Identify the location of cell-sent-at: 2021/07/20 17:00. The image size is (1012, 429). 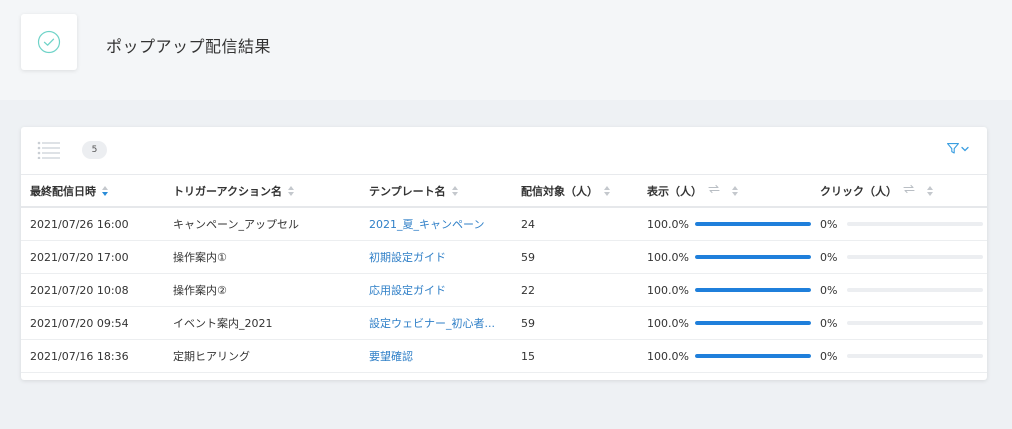
(79, 257).